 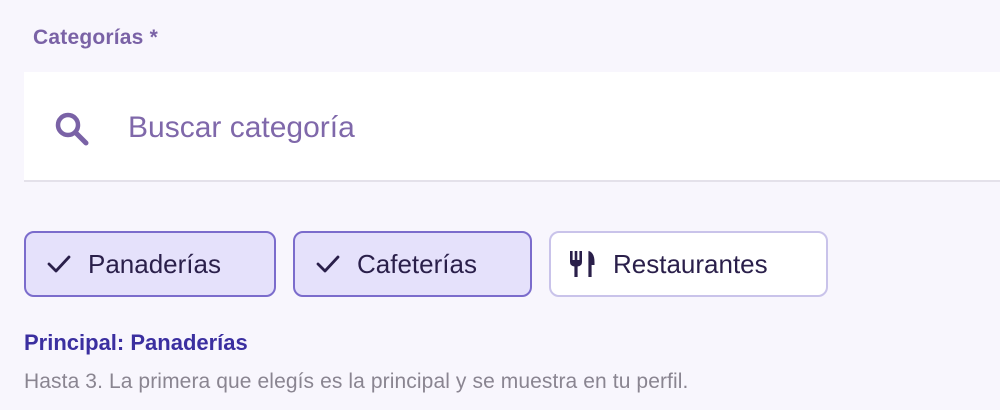 I want to click on chip-cafeterias: Cafeterías, so click(x=412, y=264).